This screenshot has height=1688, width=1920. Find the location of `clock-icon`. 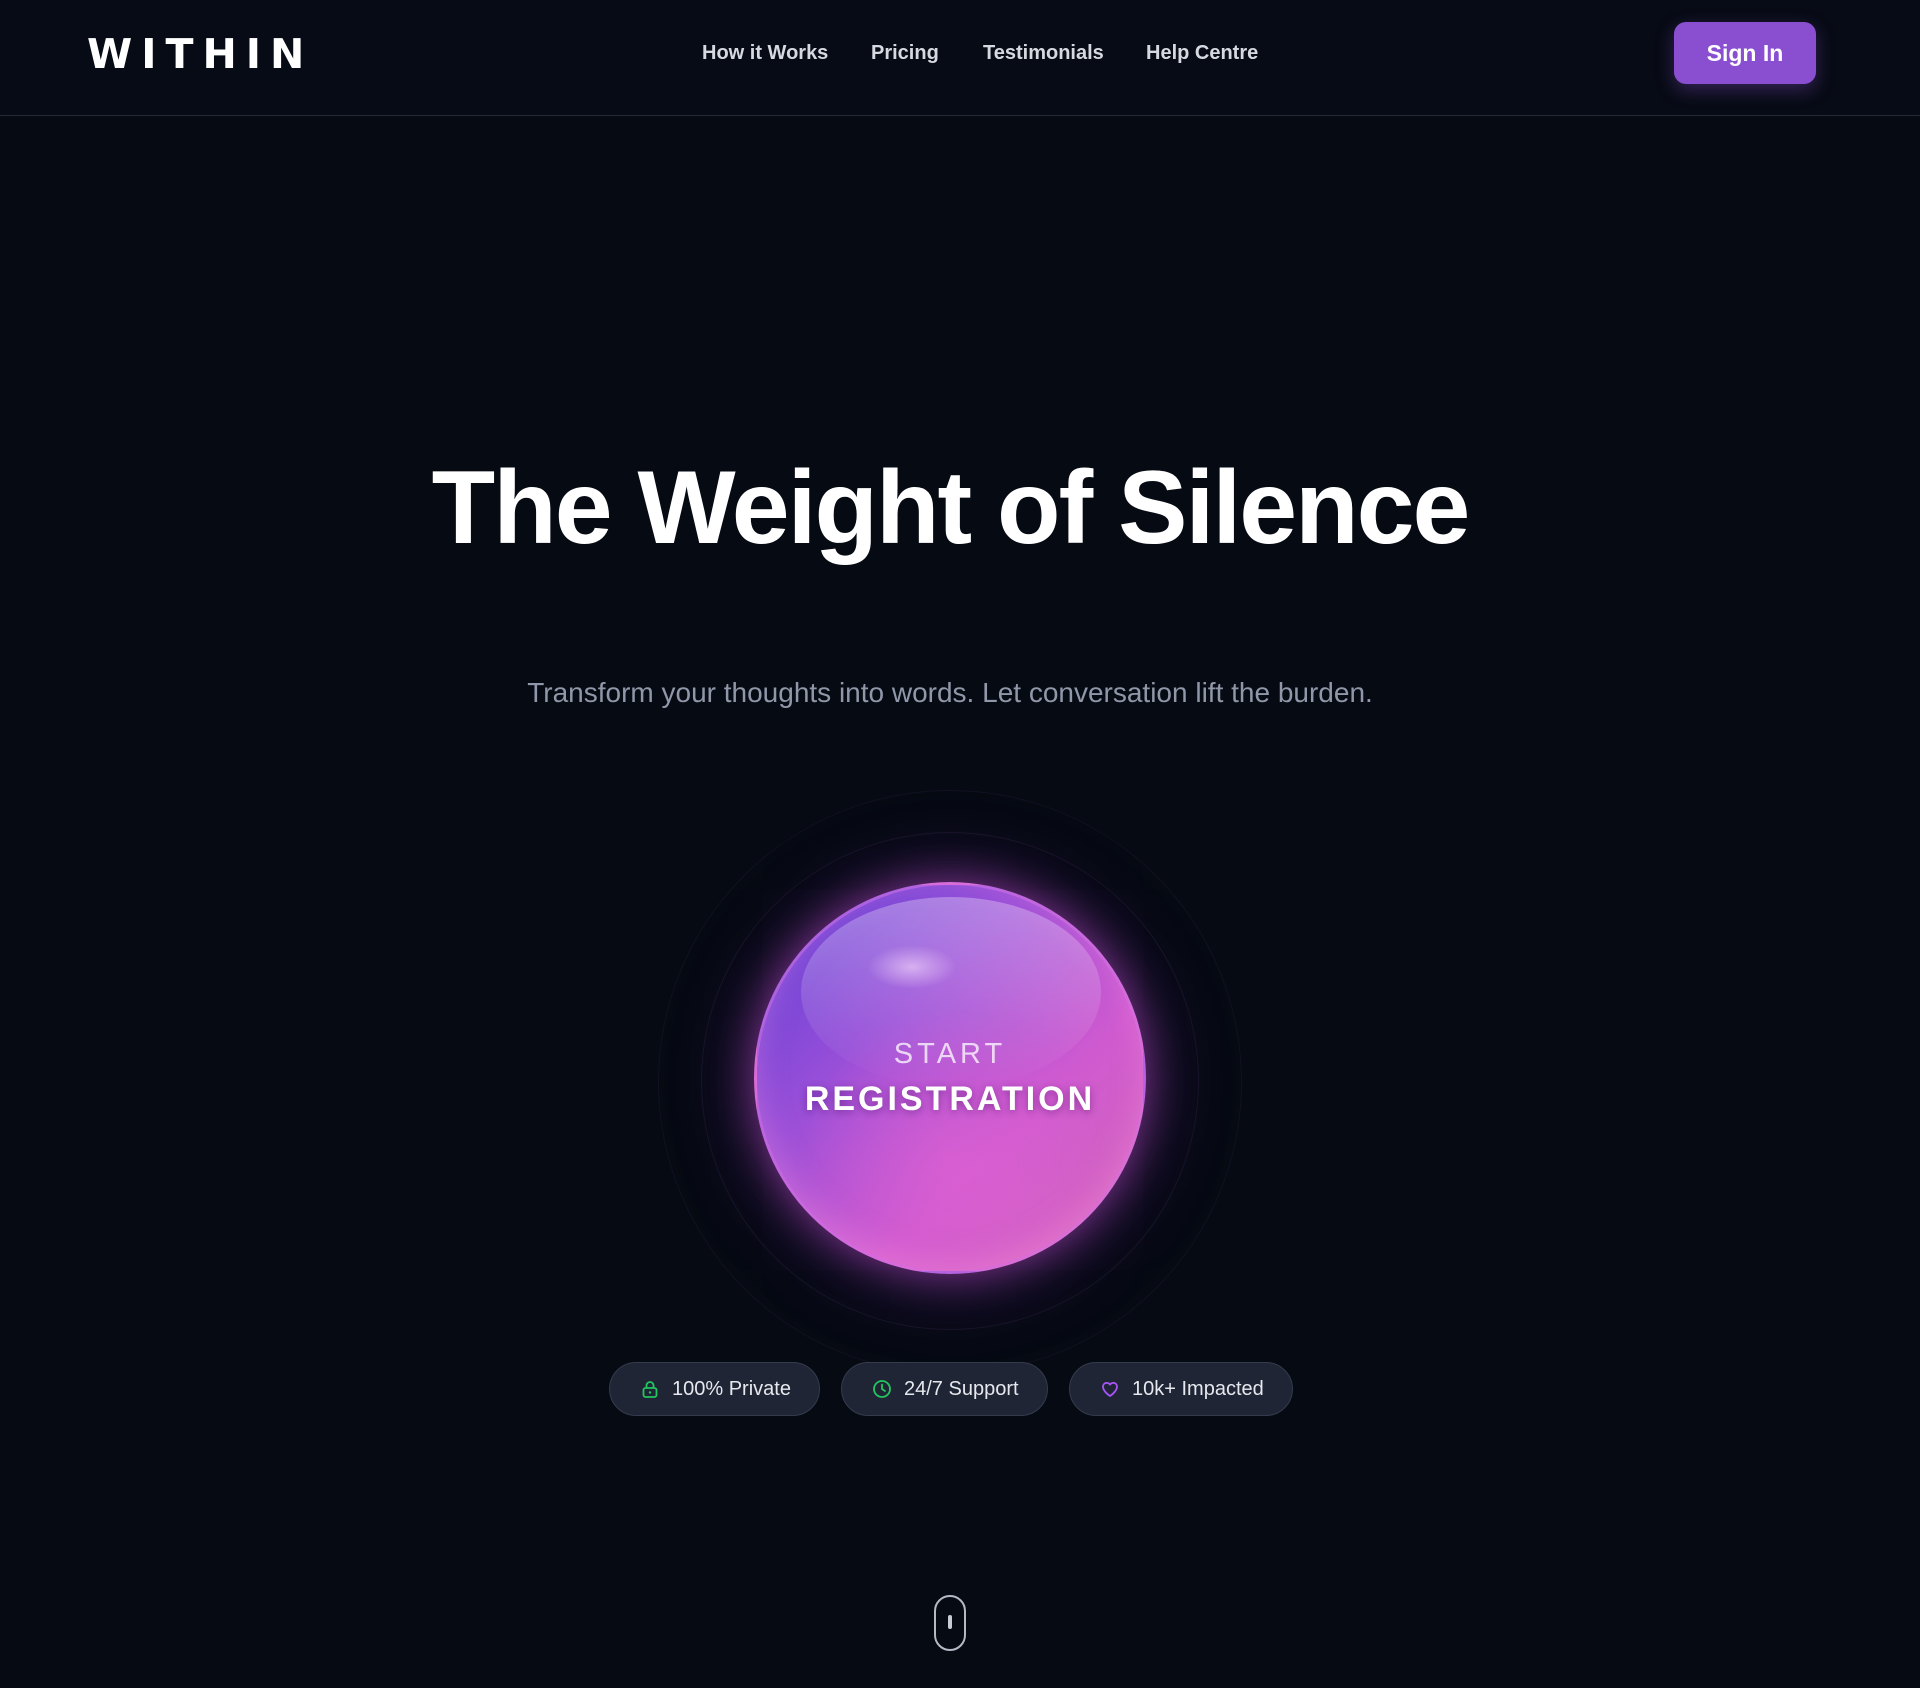

clock-icon is located at coordinates (882, 1389).